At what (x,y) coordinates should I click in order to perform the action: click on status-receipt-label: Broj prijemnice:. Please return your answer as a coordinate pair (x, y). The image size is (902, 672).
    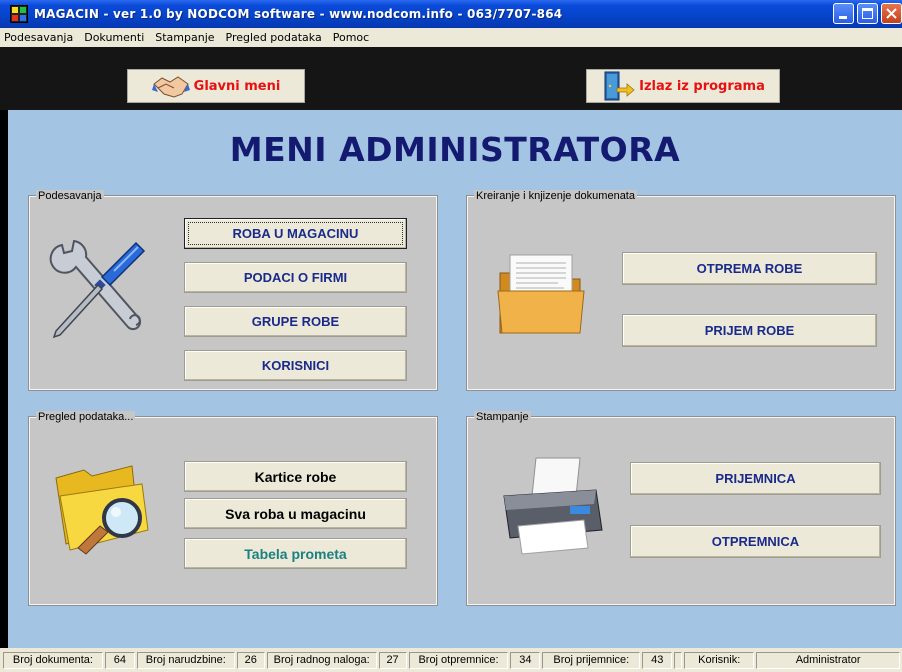
    Looking at the image, I should click on (591, 660).